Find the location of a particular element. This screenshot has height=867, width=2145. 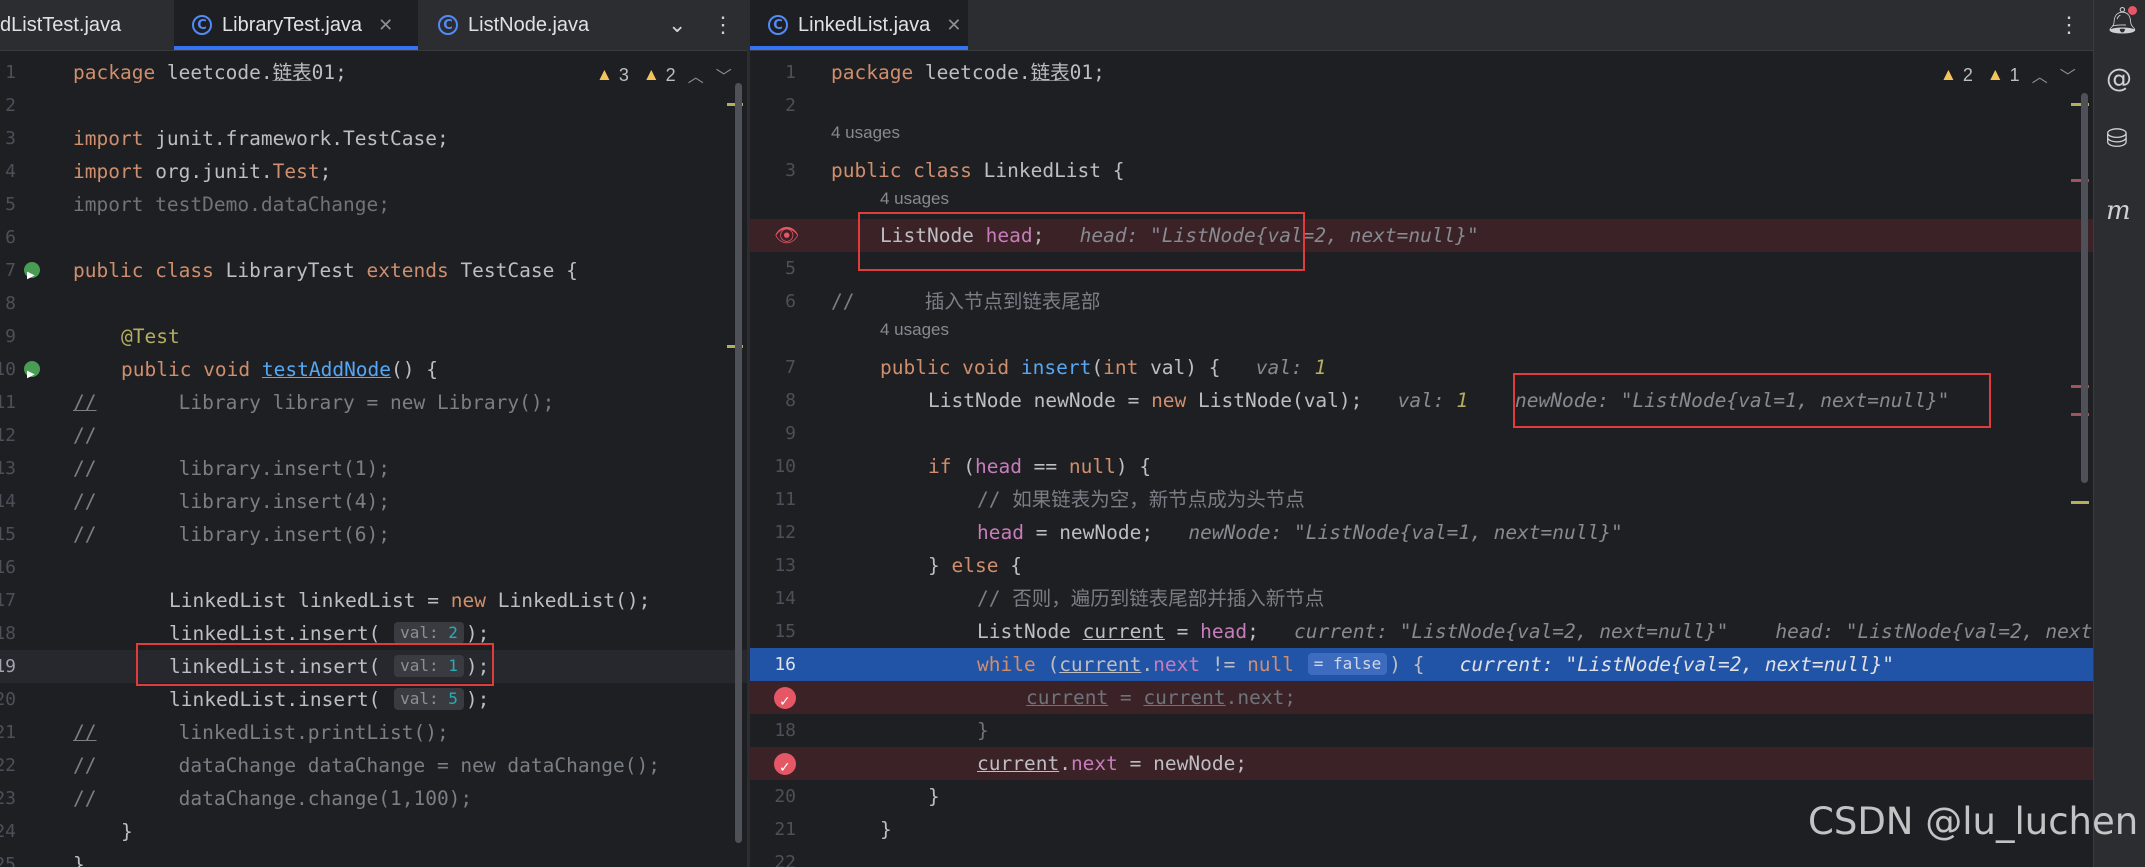

tab-listnode: C ListNode.java is located at coordinates (511, 25).